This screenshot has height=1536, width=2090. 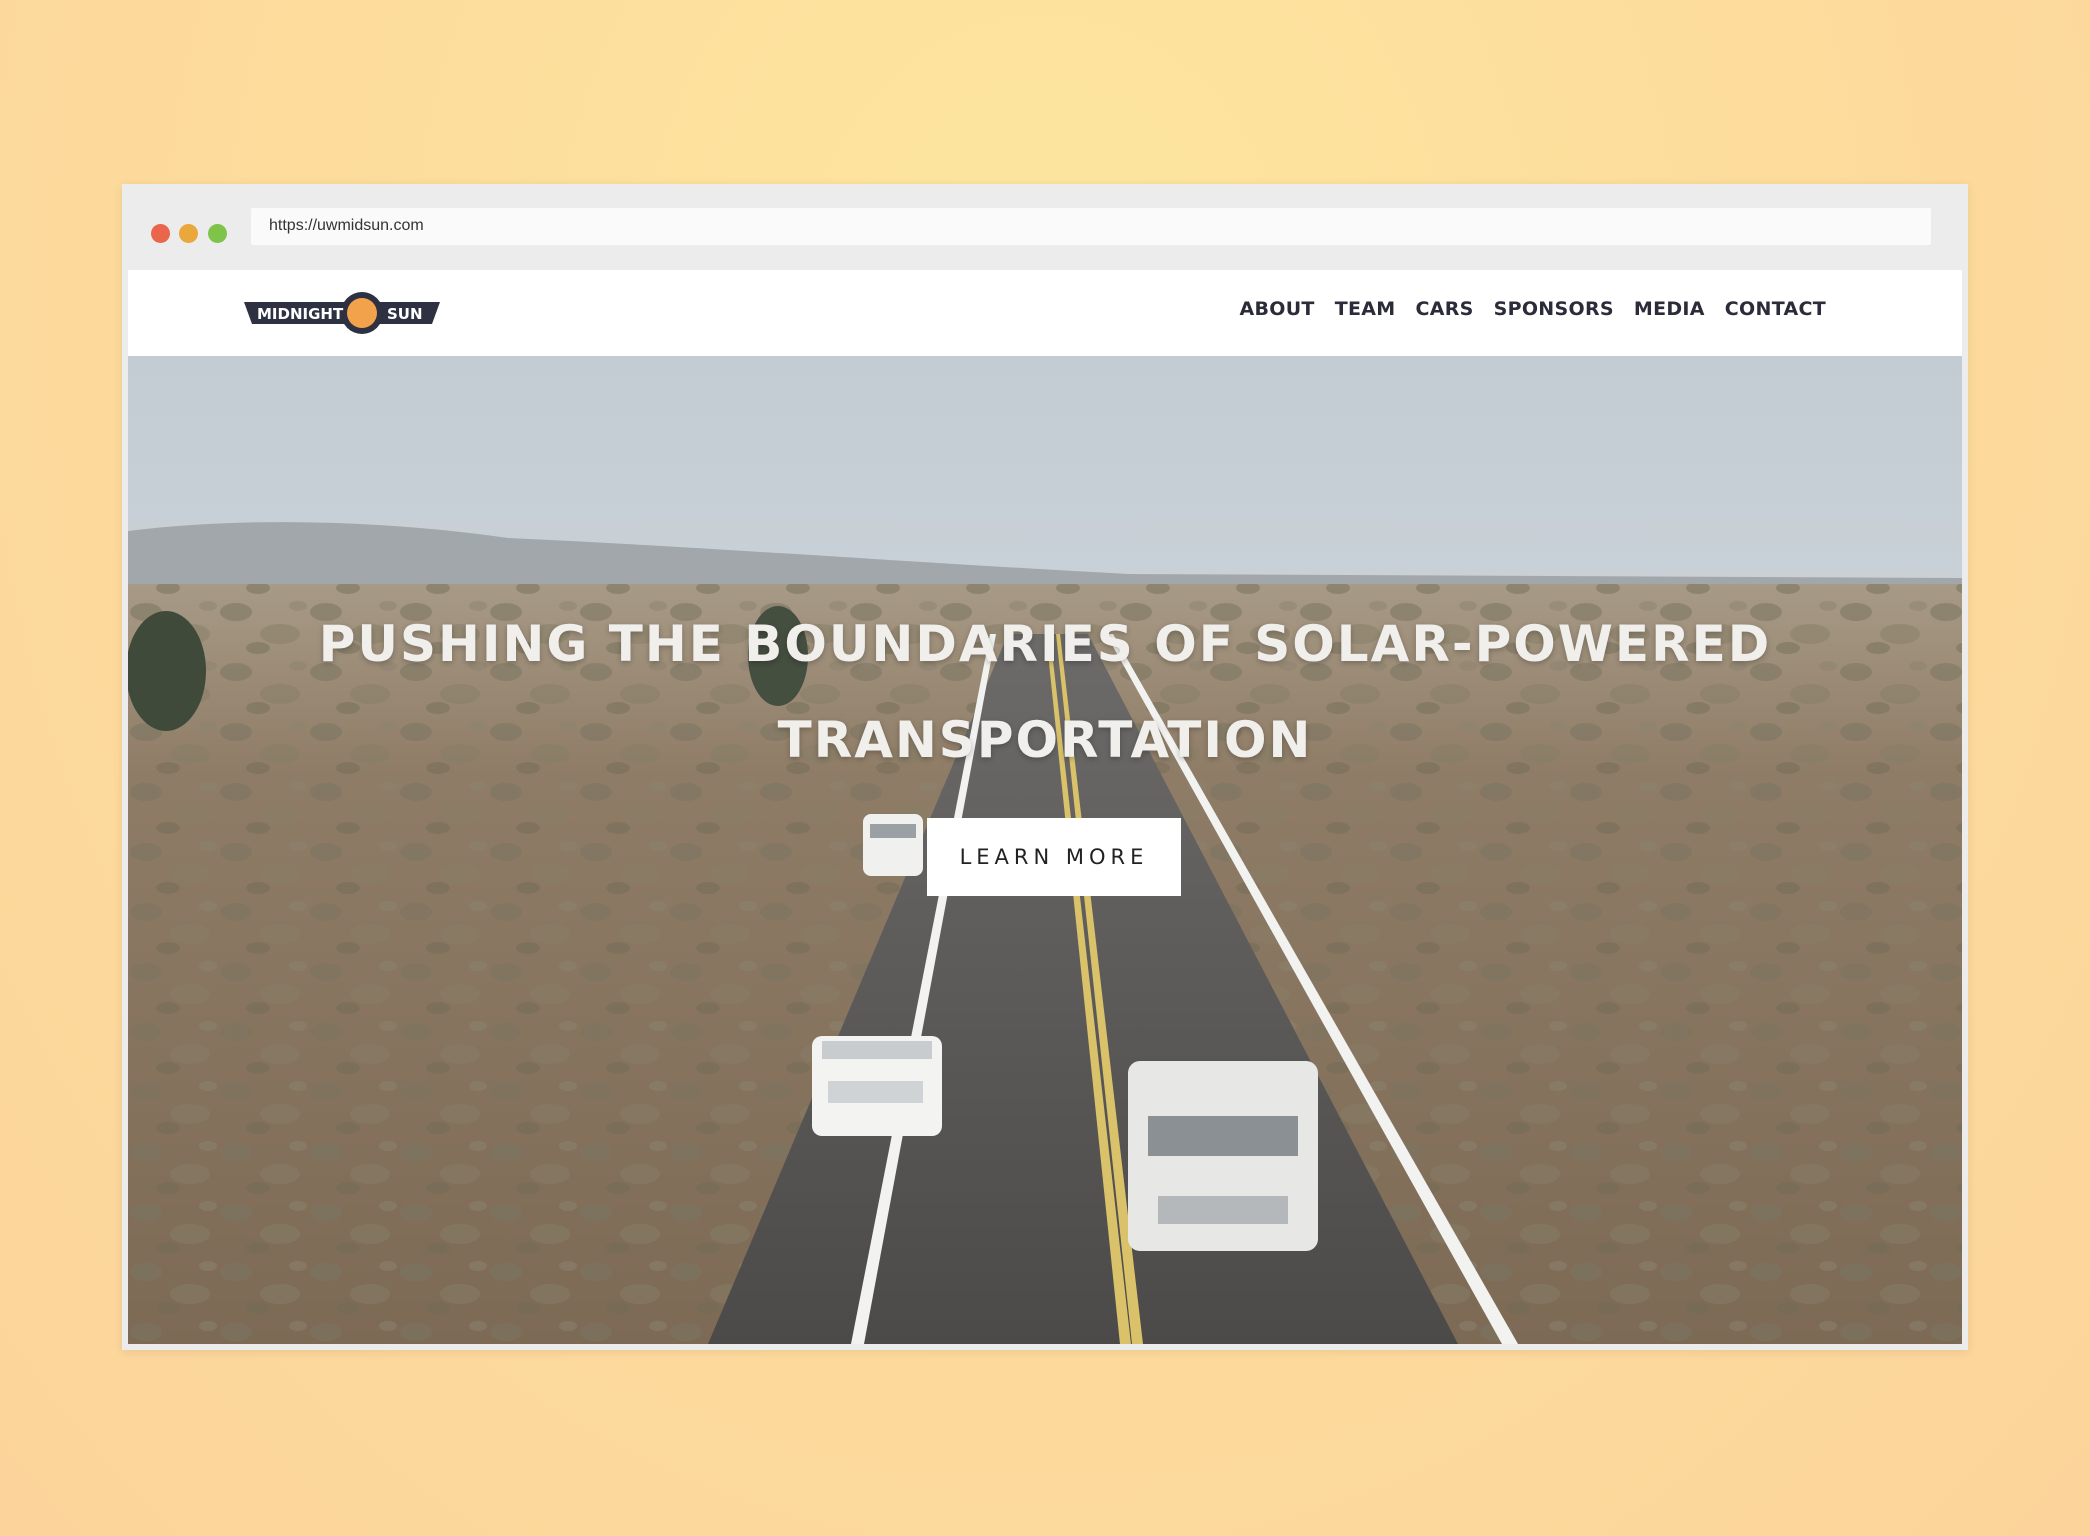 I want to click on hero-headline-line-2: TRANSPORTATION, so click(x=1045, y=740).